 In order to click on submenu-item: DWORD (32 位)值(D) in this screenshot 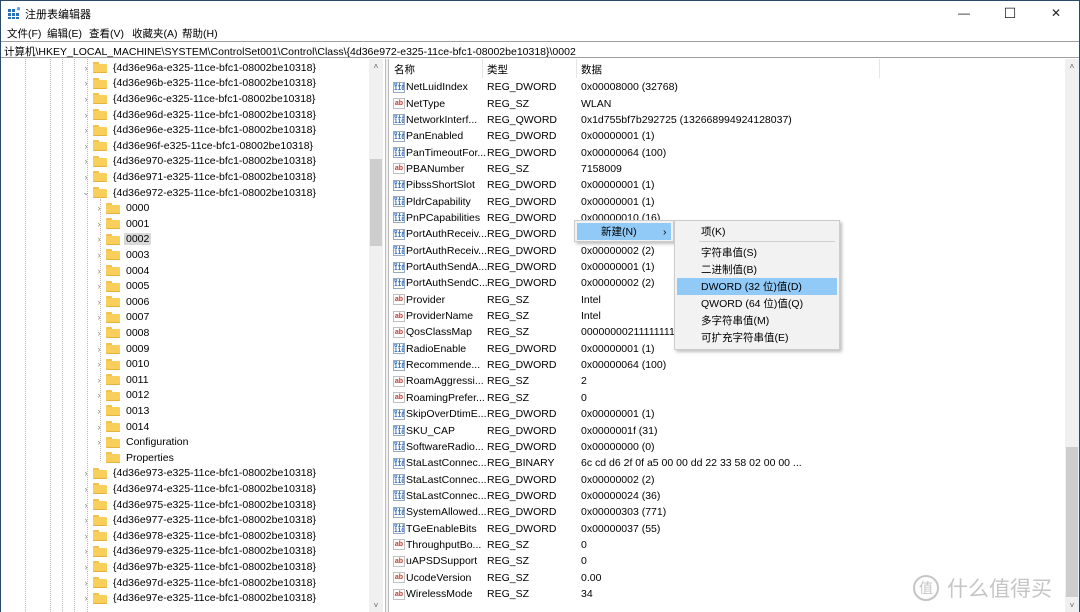, I will do `click(757, 286)`.